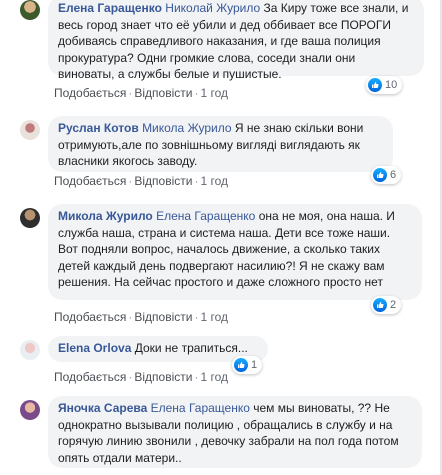  I want to click on comment-author: Елена Гаращенко, so click(110, 8).